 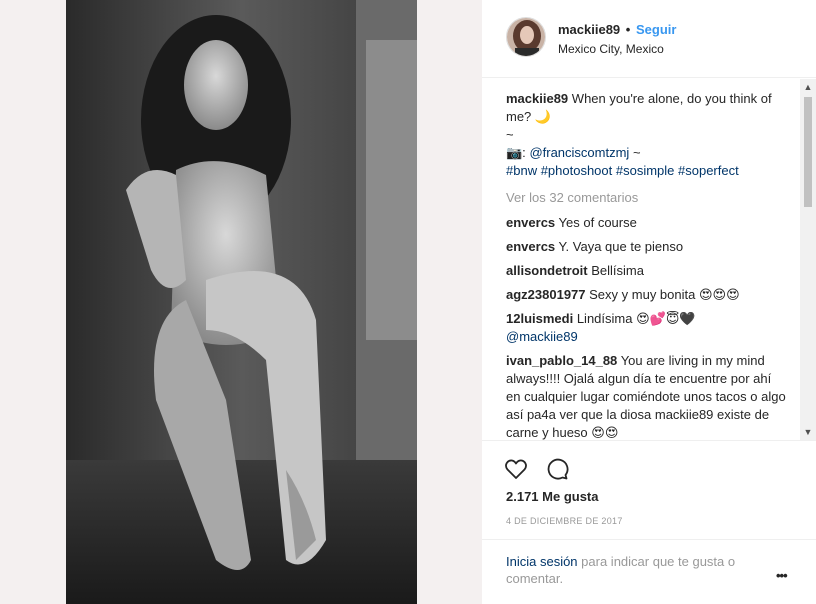 What do you see at coordinates (449, 302) in the screenshot?
I see `photo-right-backdrop` at bounding box center [449, 302].